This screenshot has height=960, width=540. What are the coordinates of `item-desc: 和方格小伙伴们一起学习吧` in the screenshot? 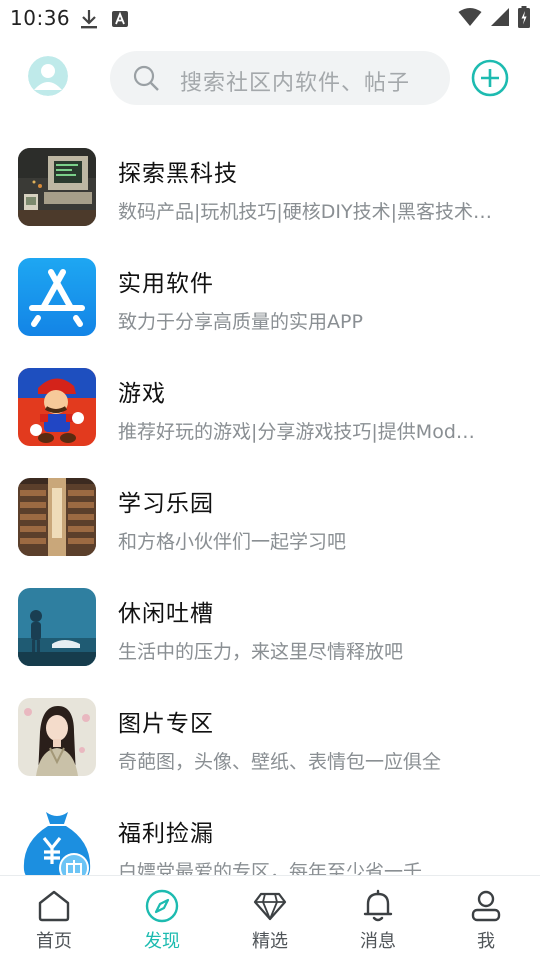 It's located at (232, 542).